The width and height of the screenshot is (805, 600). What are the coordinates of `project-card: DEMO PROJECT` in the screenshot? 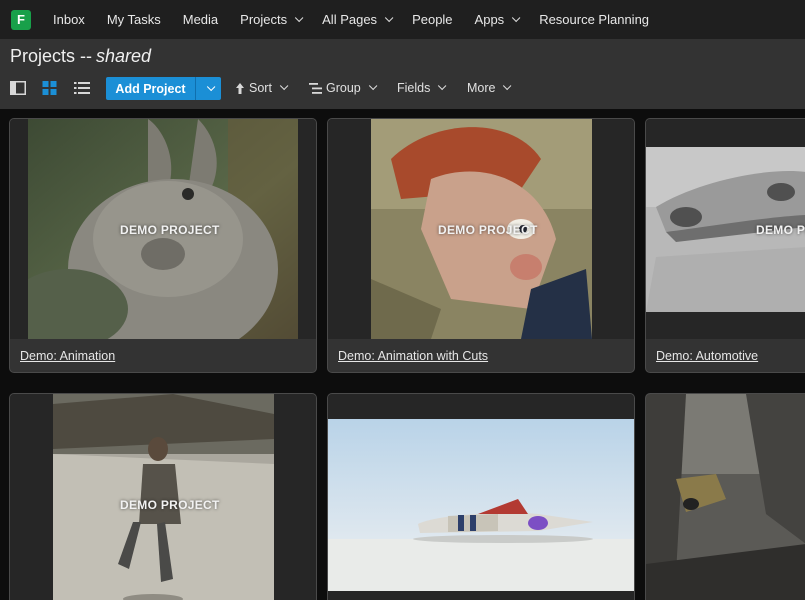 It's located at (163, 496).